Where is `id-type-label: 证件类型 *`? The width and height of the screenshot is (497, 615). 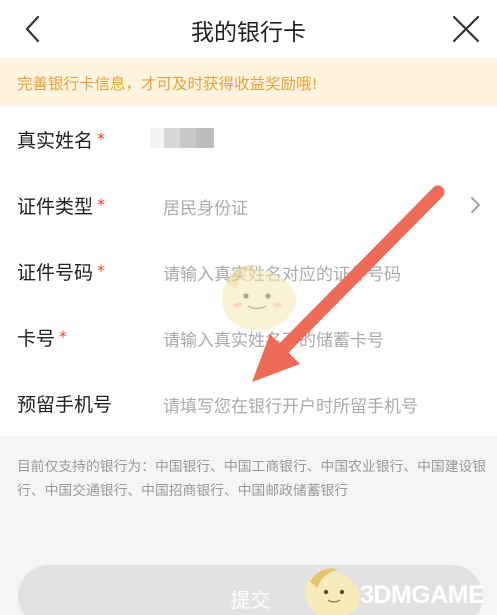 id-type-label: 证件类型 * is located at coordinates (61, 206).